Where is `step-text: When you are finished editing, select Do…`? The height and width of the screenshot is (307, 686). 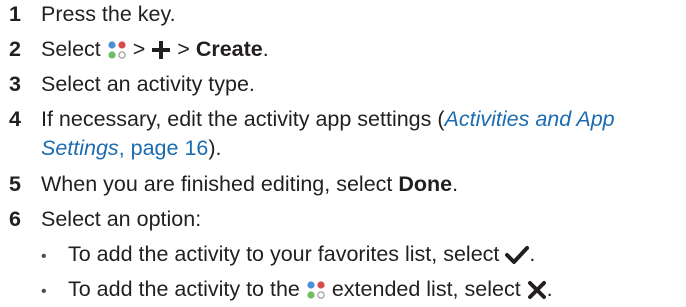
step-text: When you are finished editing, select Do… is located at coordinates (249, 184).